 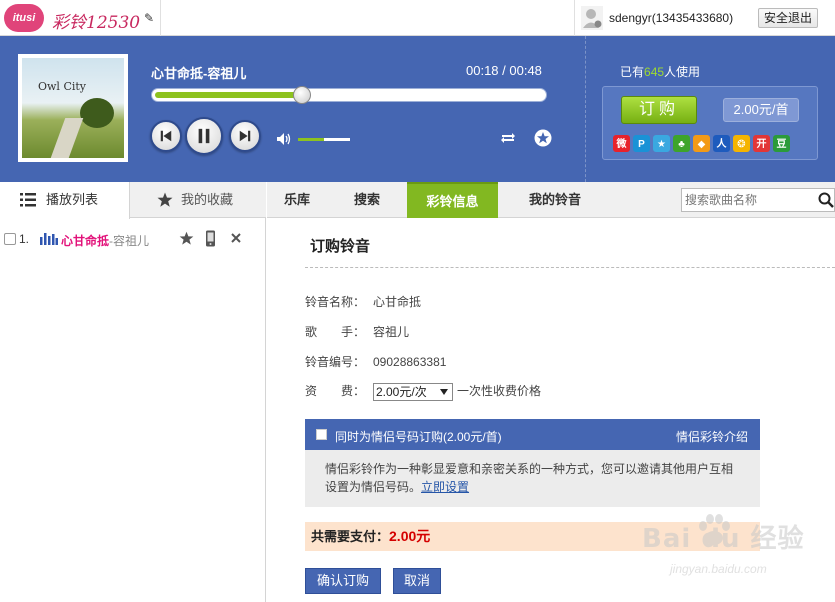 What do you see at coordinates (391, 332) in the screenshot?
I see `artist-value: 容祖儿` at bounding box center [391, 332].